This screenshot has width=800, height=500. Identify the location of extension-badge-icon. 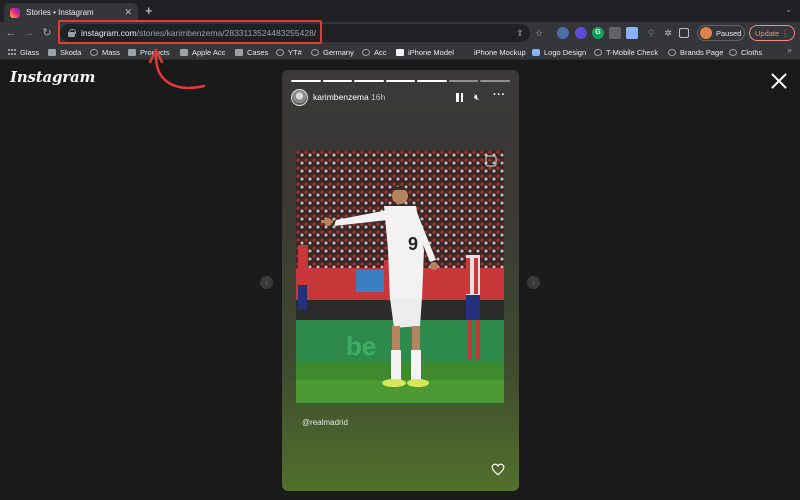
(581, 33).